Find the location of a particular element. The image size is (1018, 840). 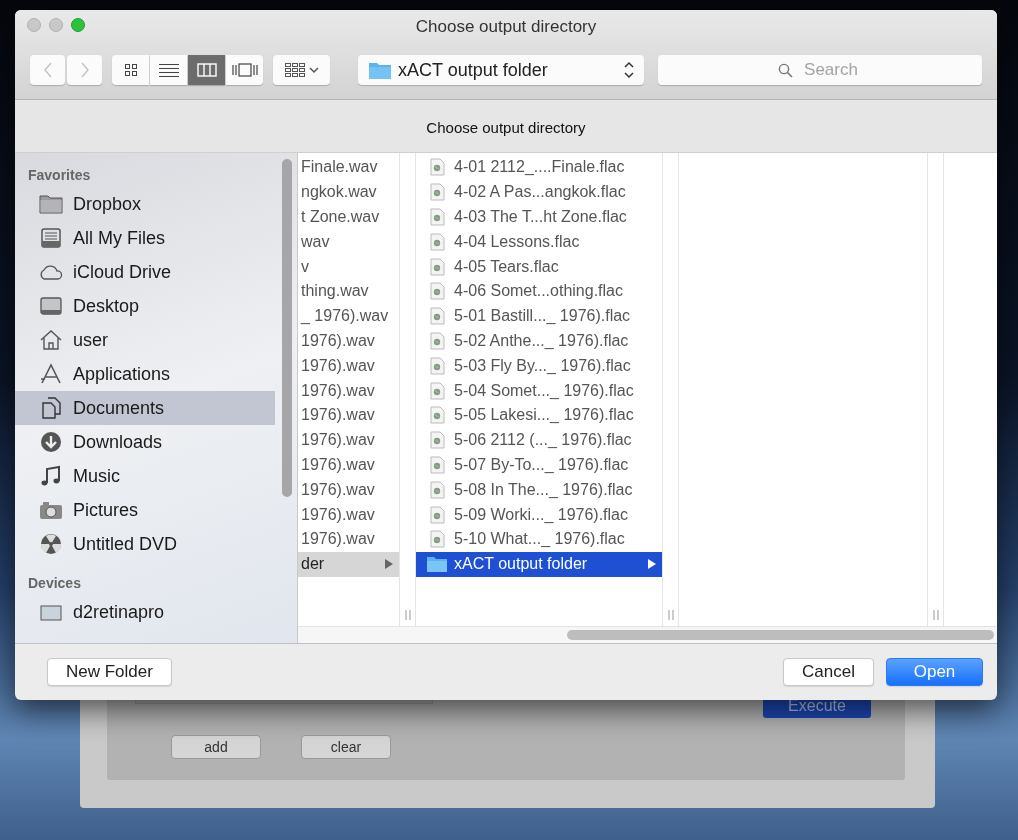

search-icon is located at coordinates (785, 70).